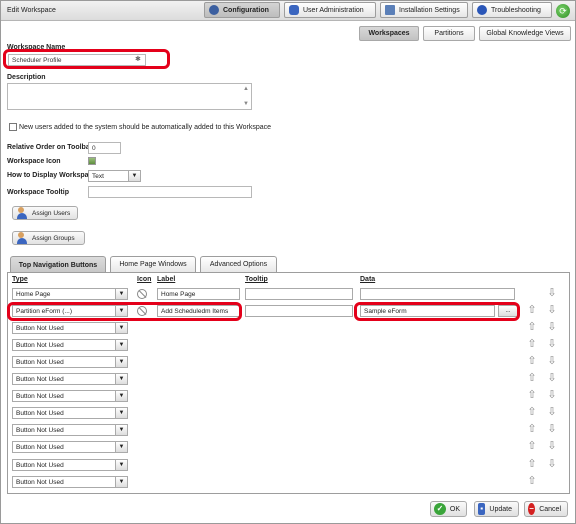  What do you see at coordinates (496, 509) in the screenshot?
I see `update-button: ▪ Update` at bounding box center [496, 509].